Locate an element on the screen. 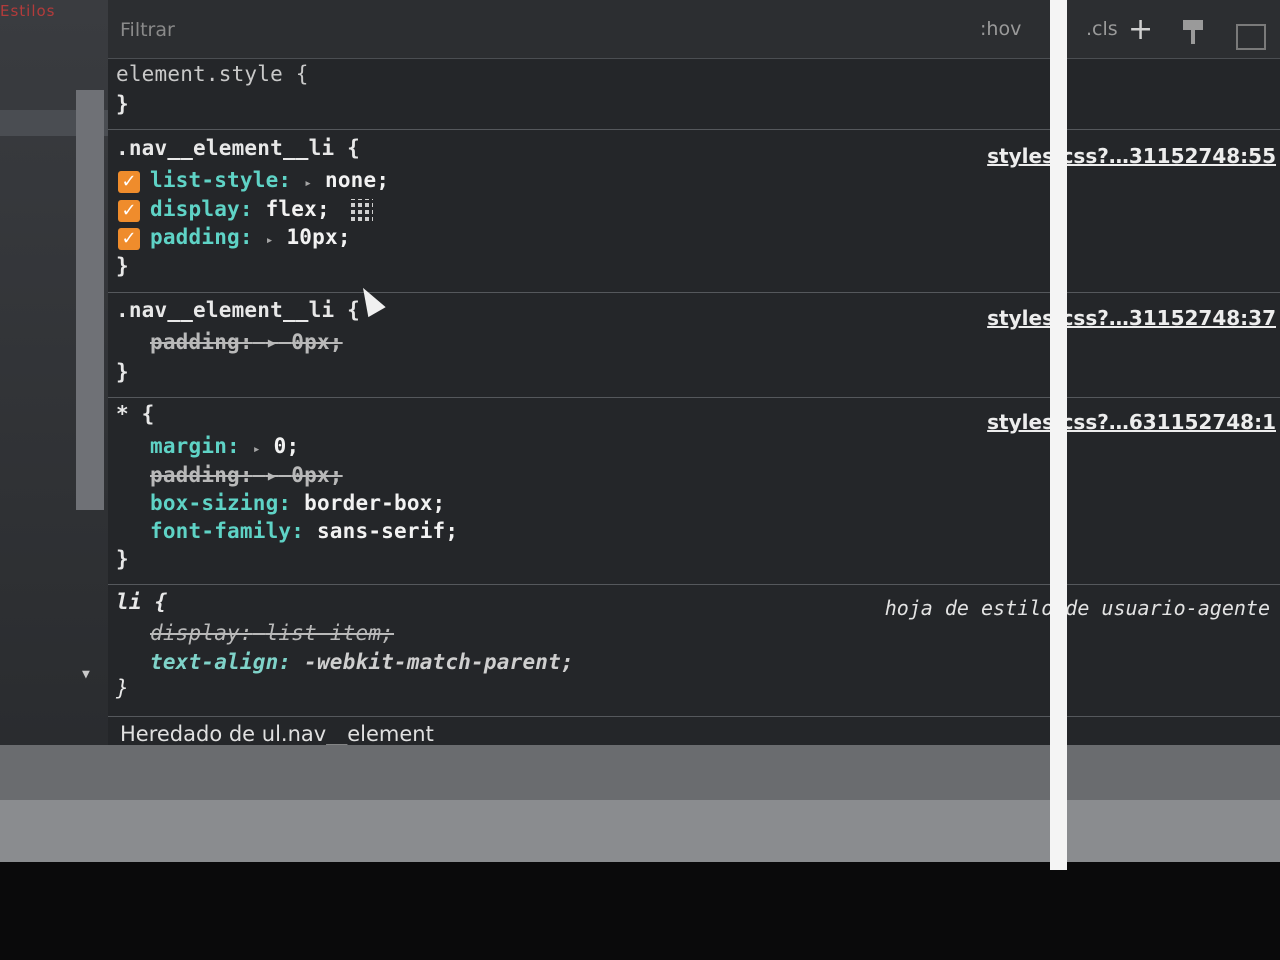 This screenshot has width=1280, height=960. property-name: font-family: is located at coordinates (227, 531).